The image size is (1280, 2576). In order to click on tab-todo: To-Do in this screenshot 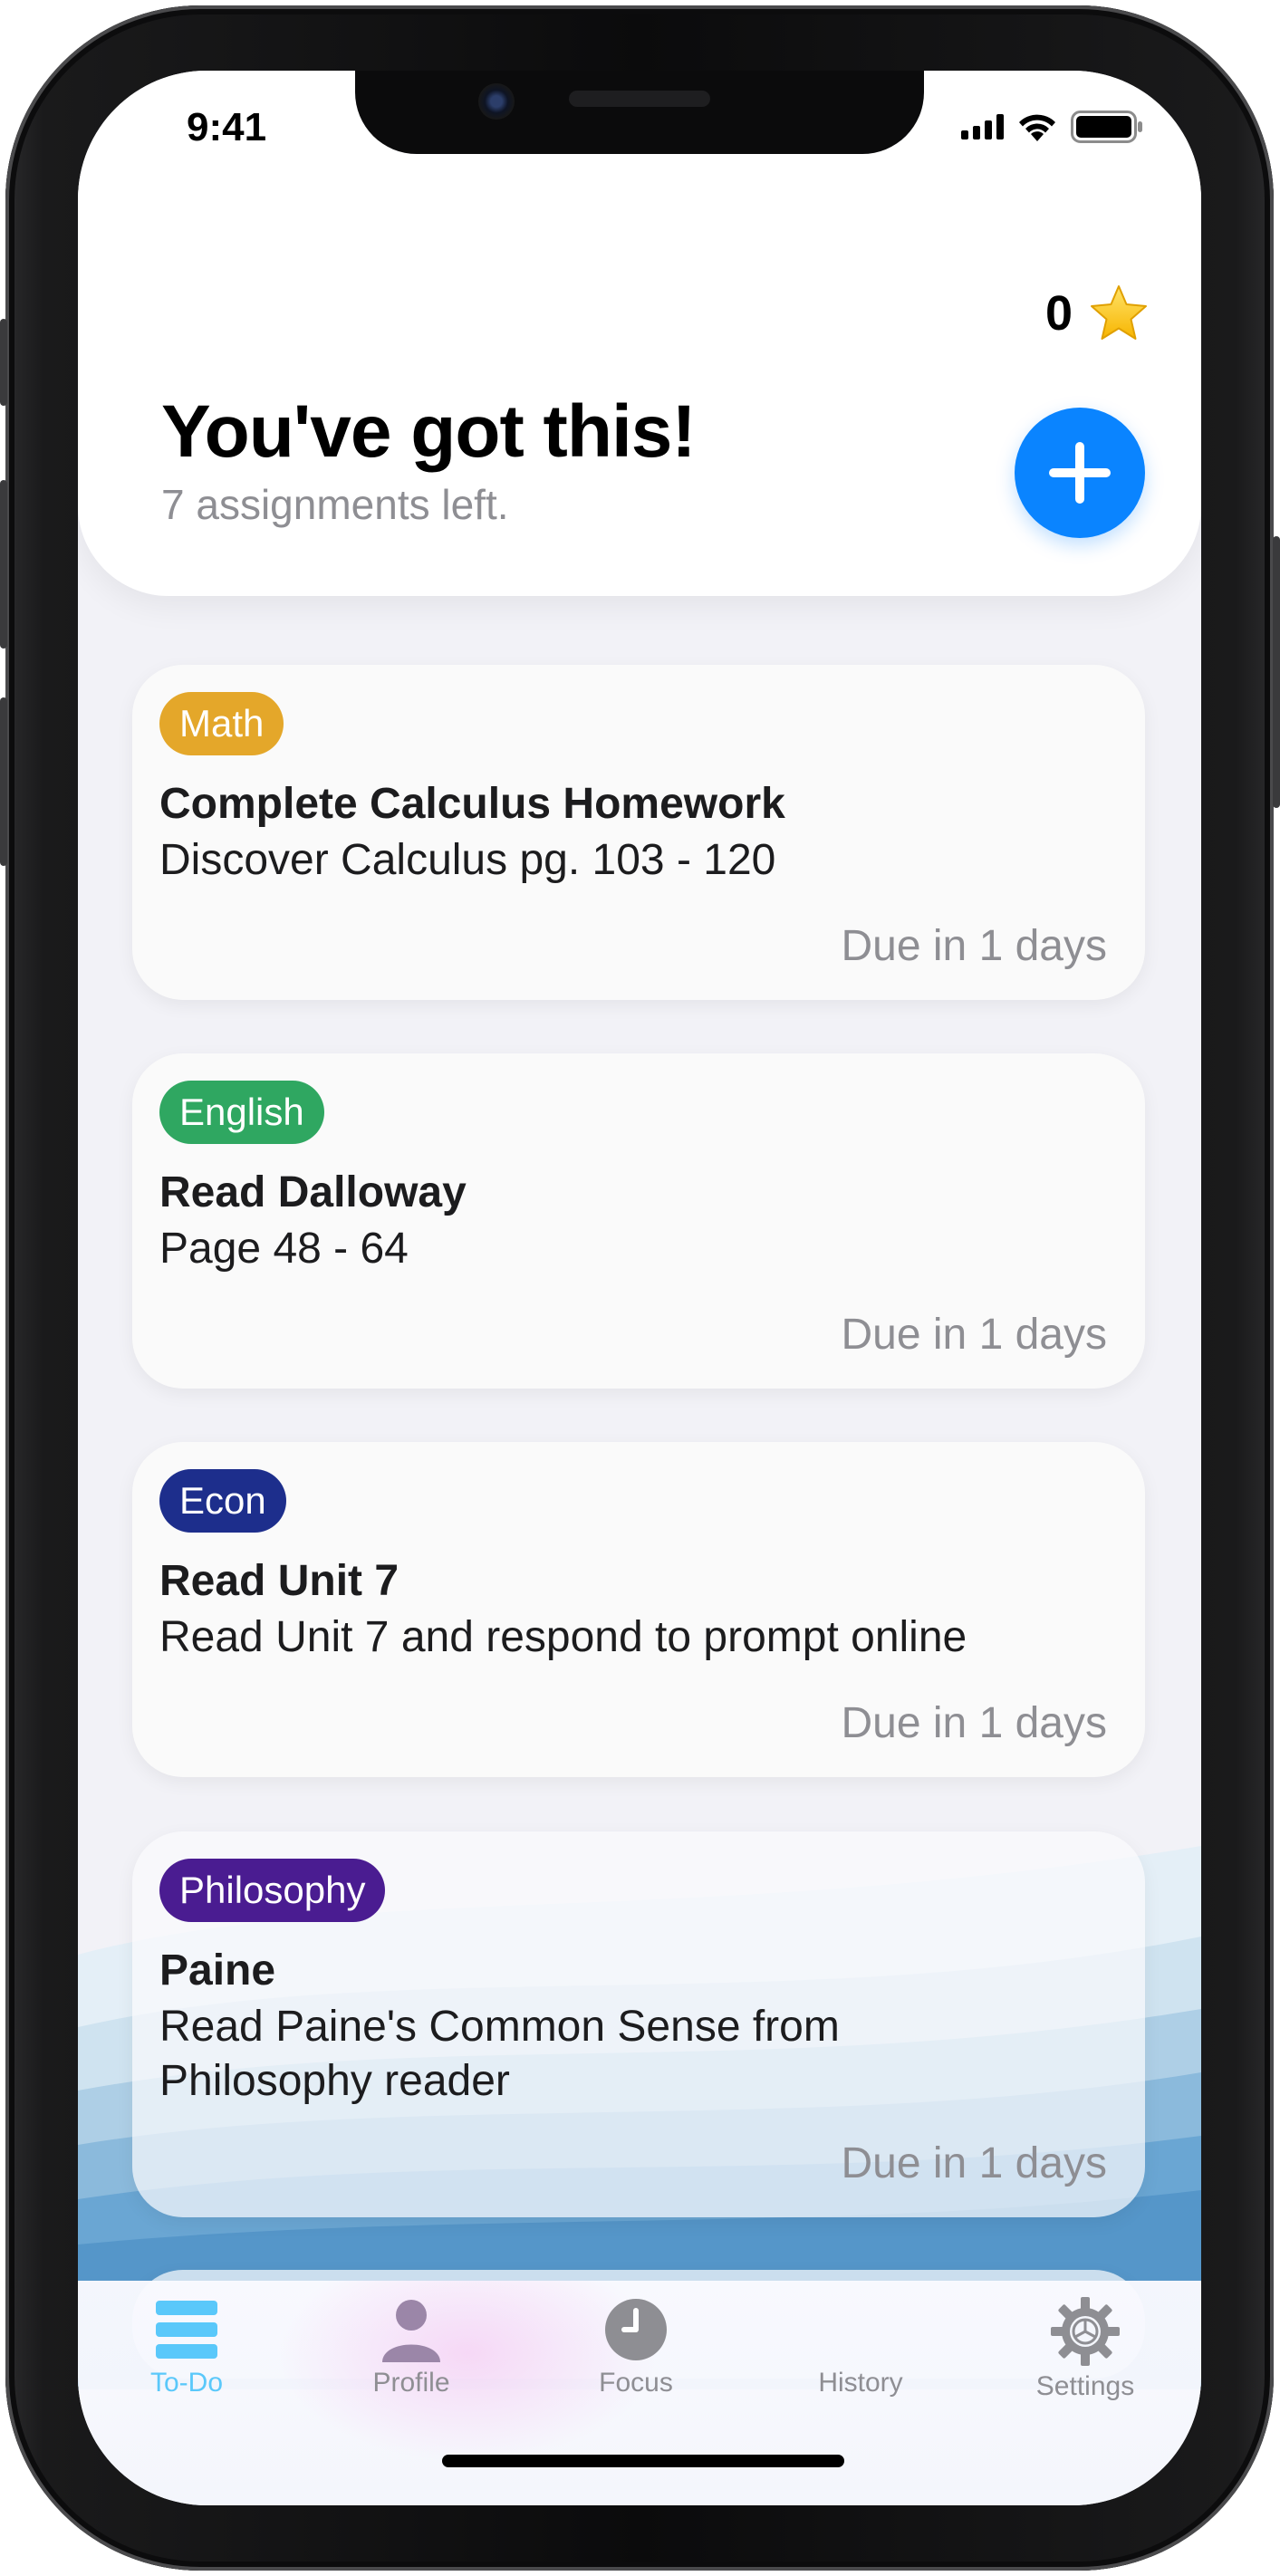, I will do `click(186, 2347)`.